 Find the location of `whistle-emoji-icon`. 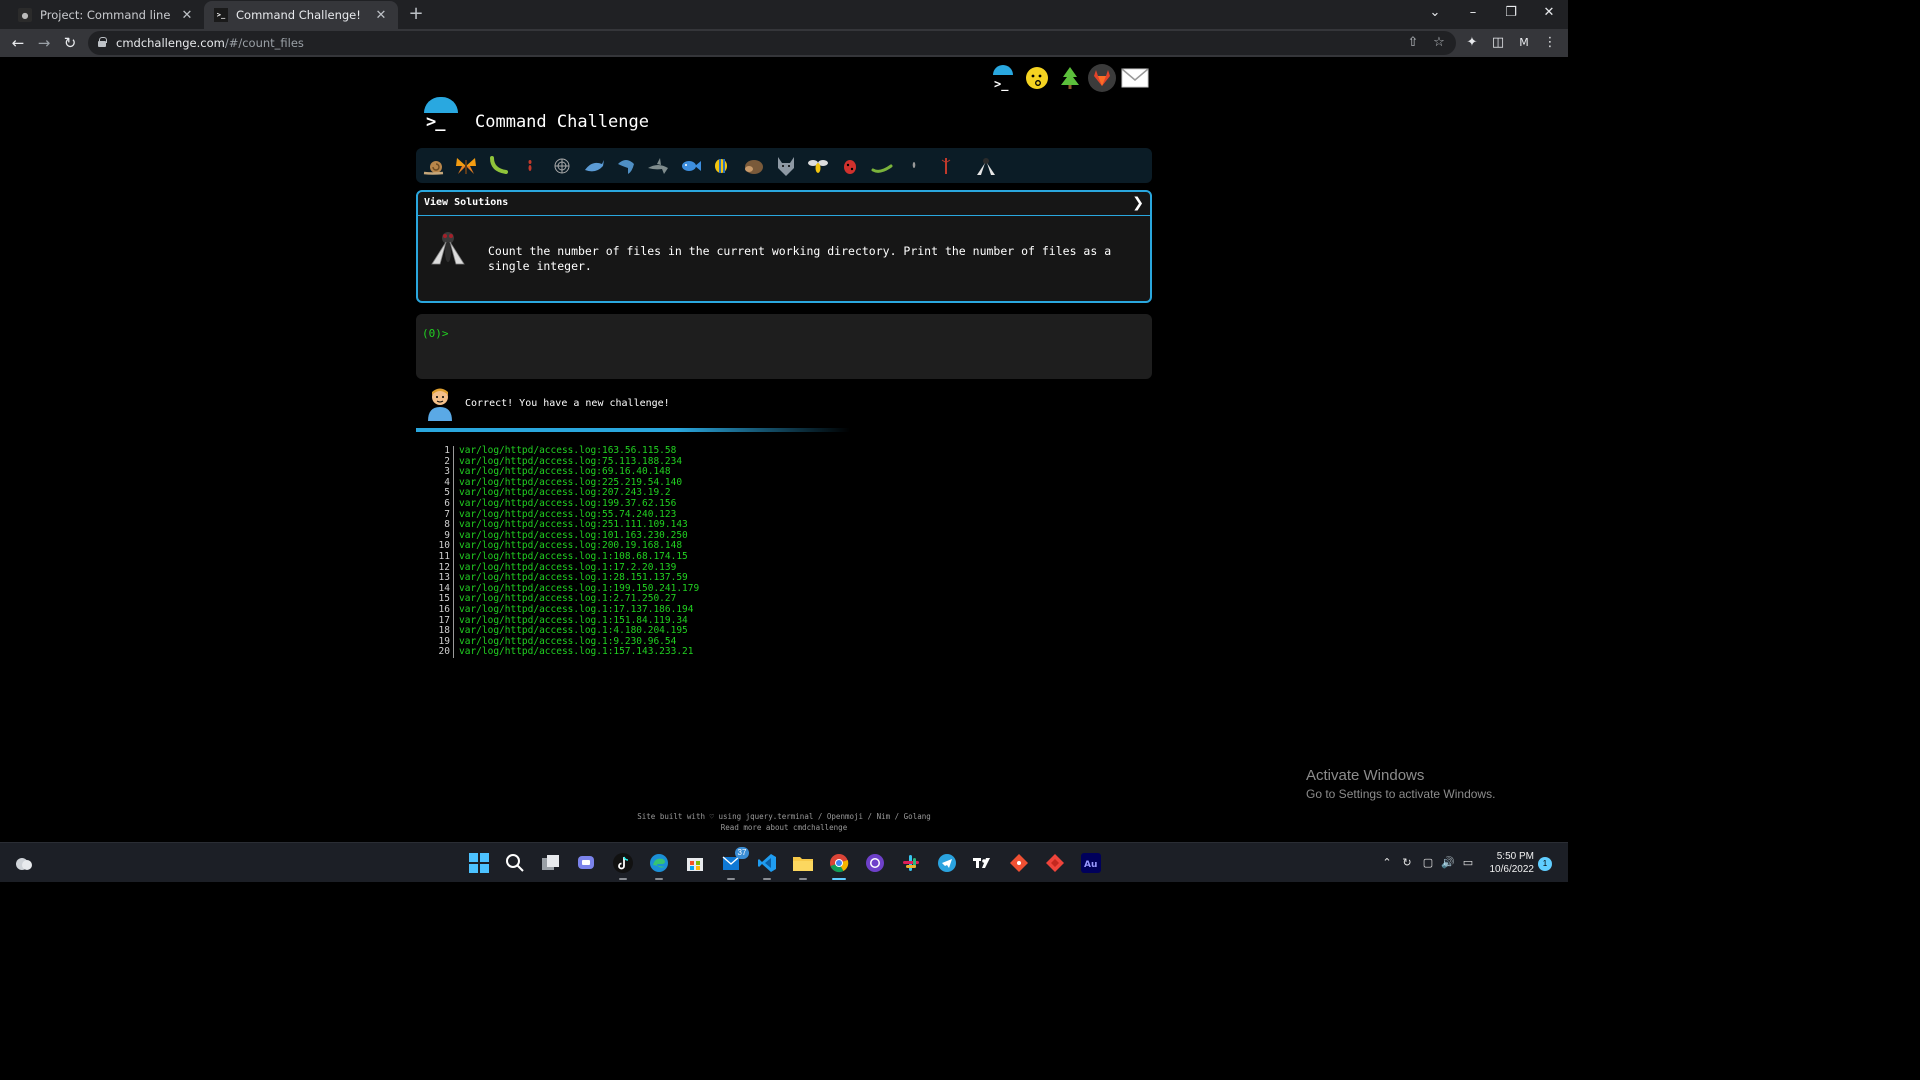

whistle-emoji-icon is located at coordinates (1037, 78).